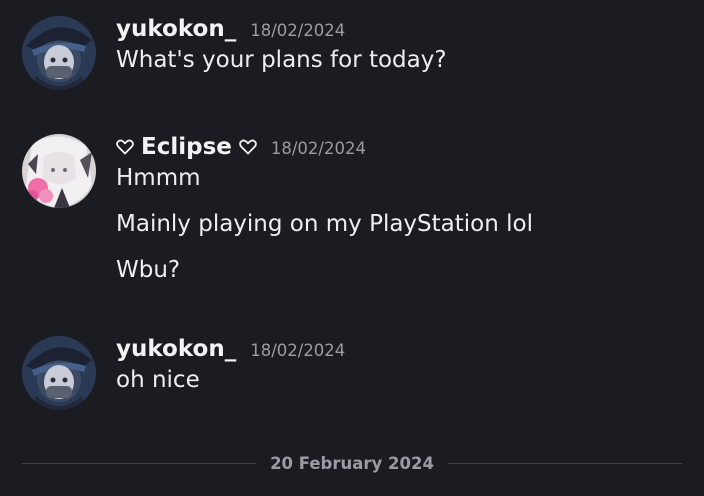  I want to click on message-text: Wbu?, so click(405, 270).